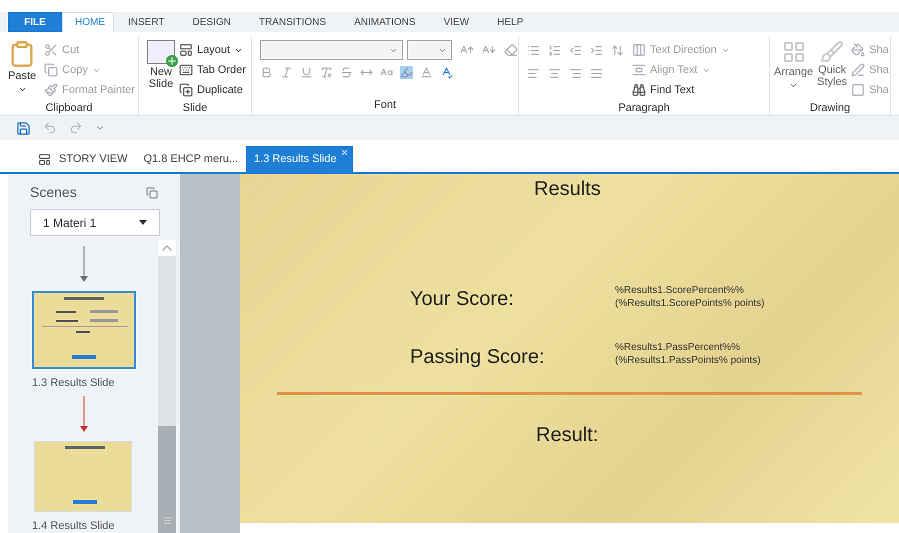  Describe the element at coordinates (50, 128) in the screenshot. I see `undo-icon` at that location.